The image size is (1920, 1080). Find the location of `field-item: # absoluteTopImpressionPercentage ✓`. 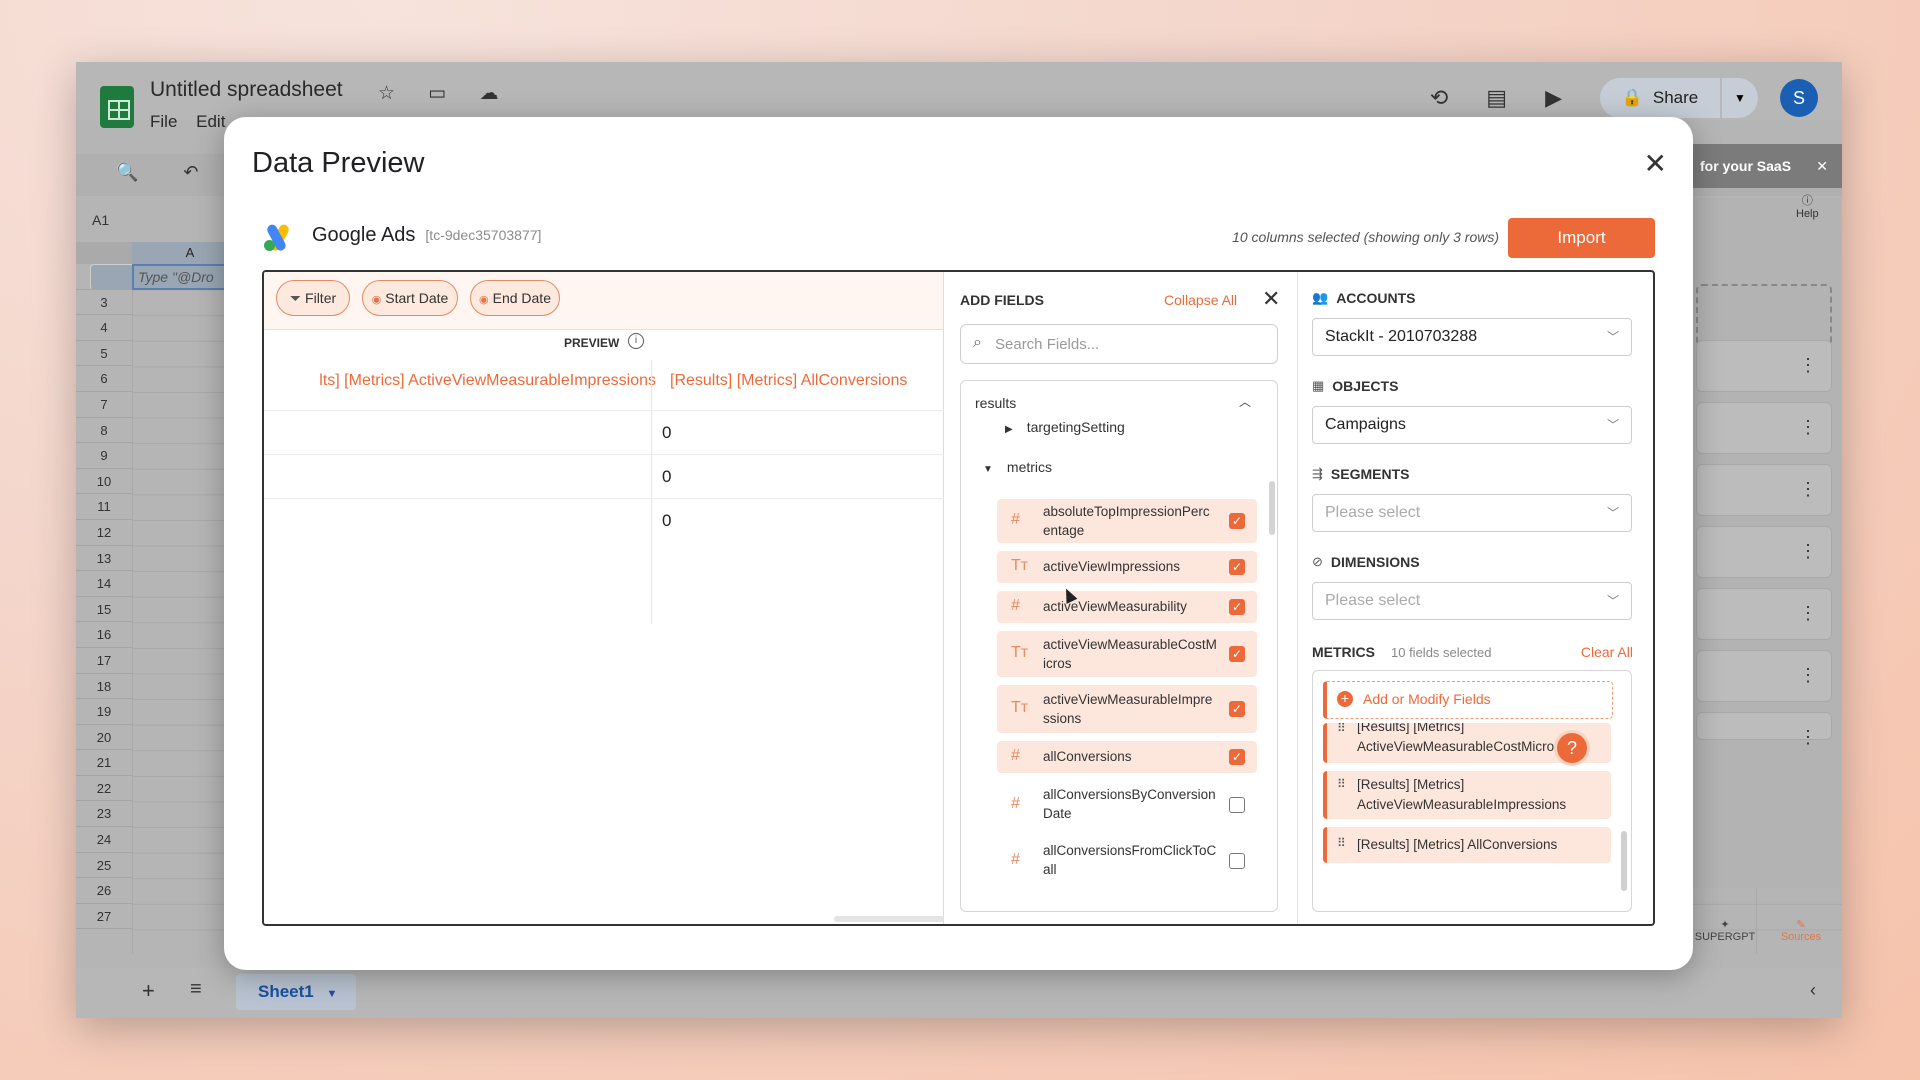

field-item: # absoluteTopImpressionPercentage ✓ is located at coordinates (1127, 521).